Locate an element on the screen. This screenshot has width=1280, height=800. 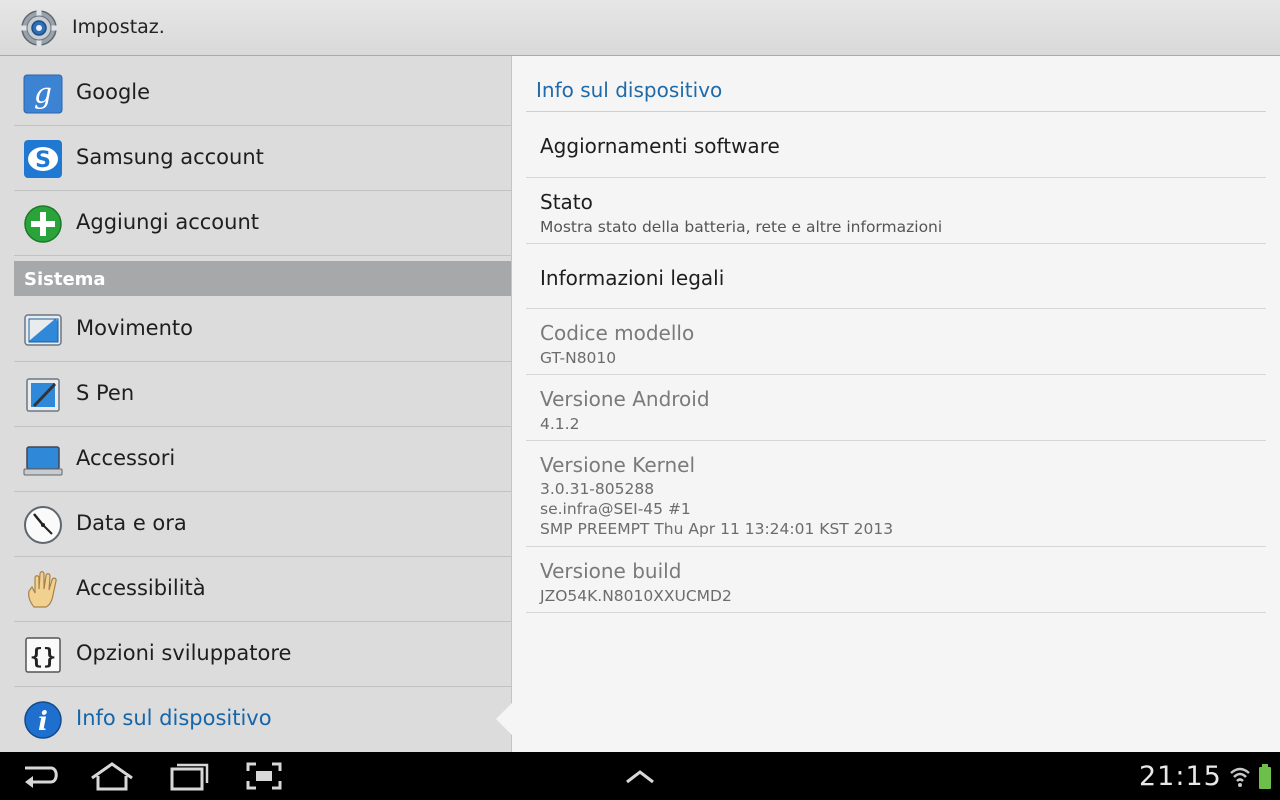
pref-title: Informazioni legali is located at coordinates (632, 278).